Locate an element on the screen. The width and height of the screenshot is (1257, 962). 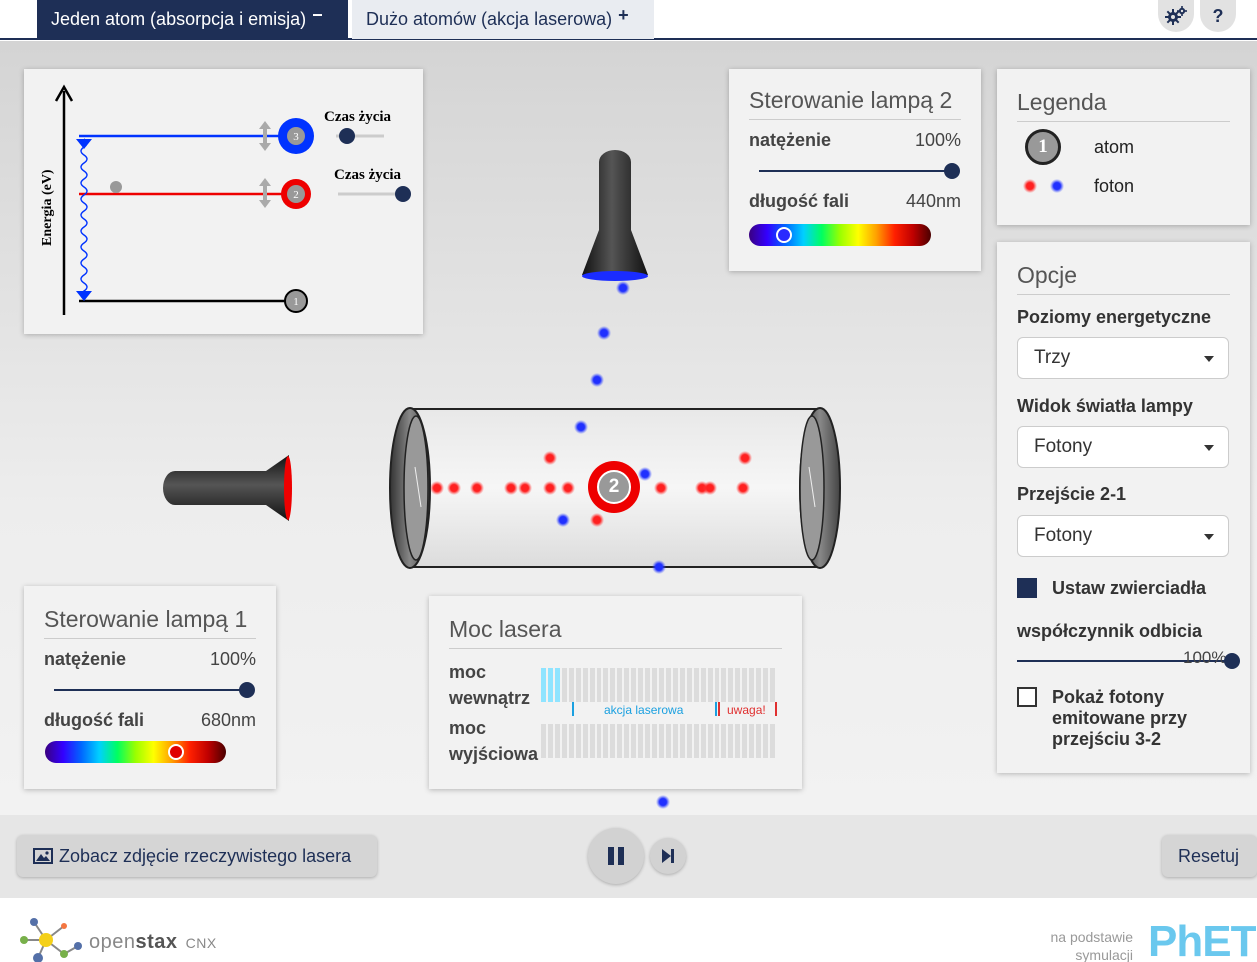
intensity-value: 100% is located at coordinates (937, 140).